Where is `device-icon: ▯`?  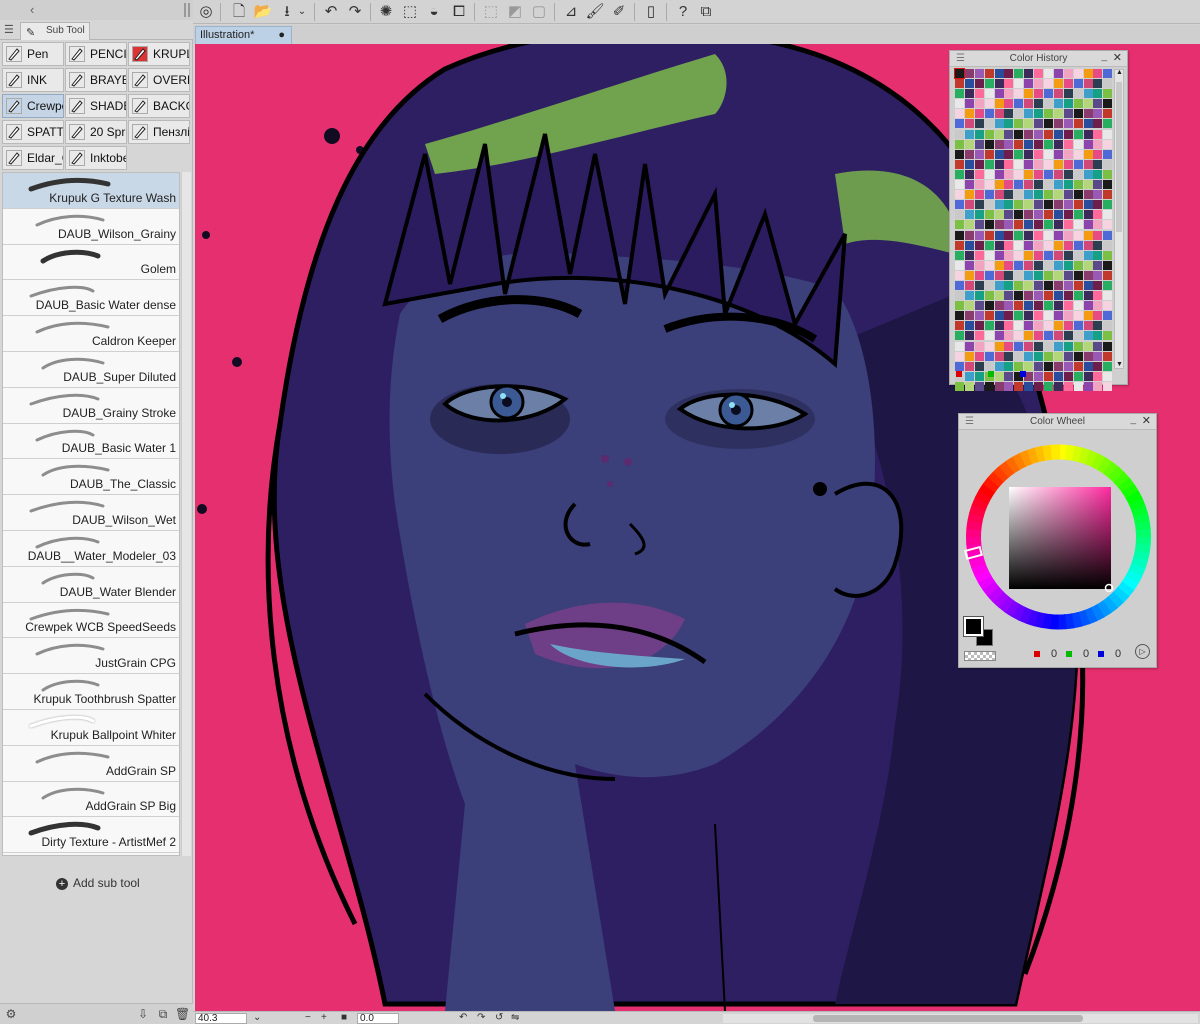
device-icon: ▯ is located at coordinates (651, 12).